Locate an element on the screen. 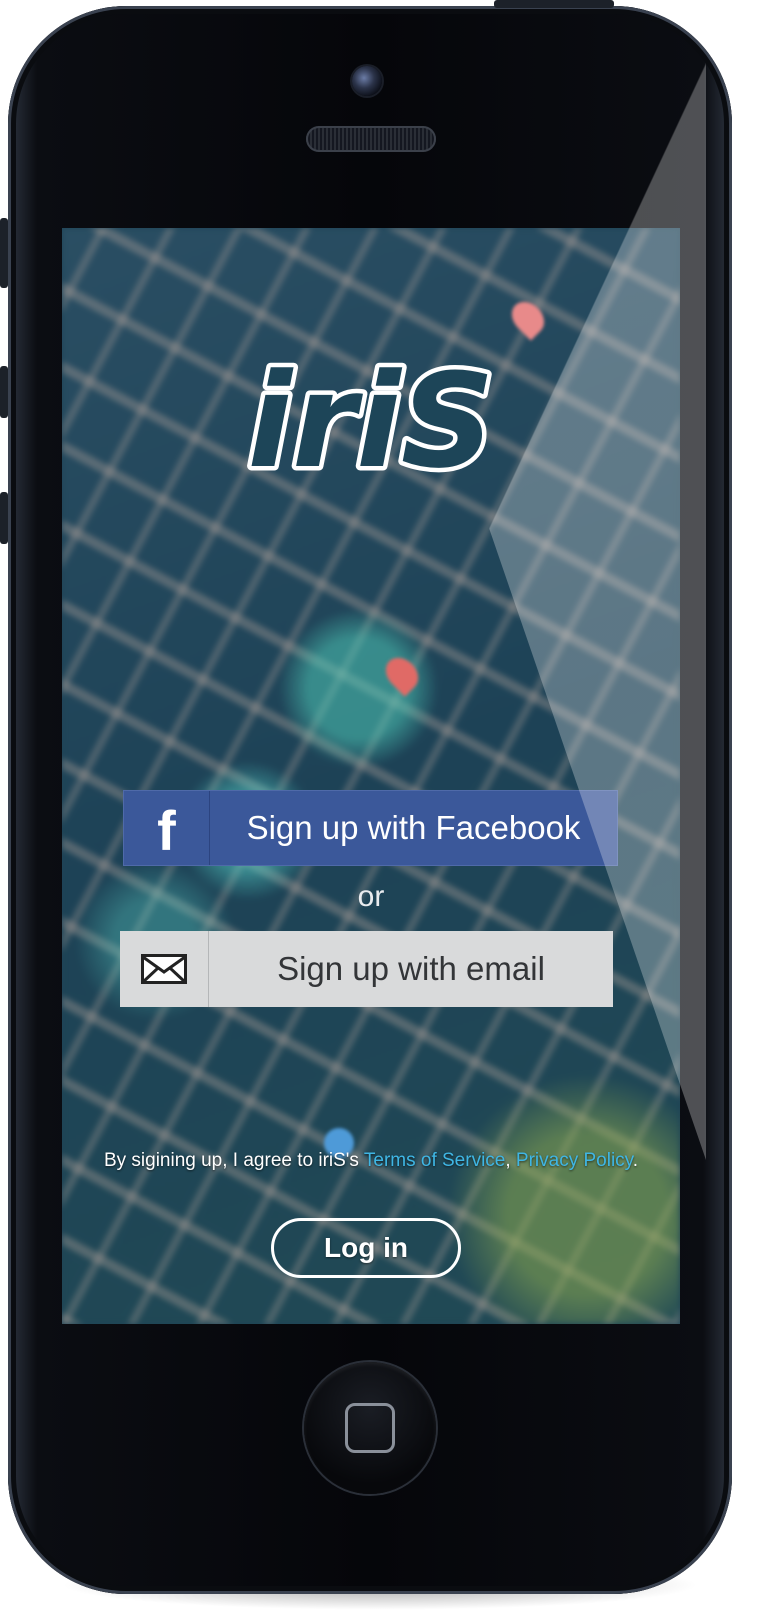 Image resolution: width=758 pixels, height=1624 pixels. svg-text: iriS is located at coordinates (371, 421).